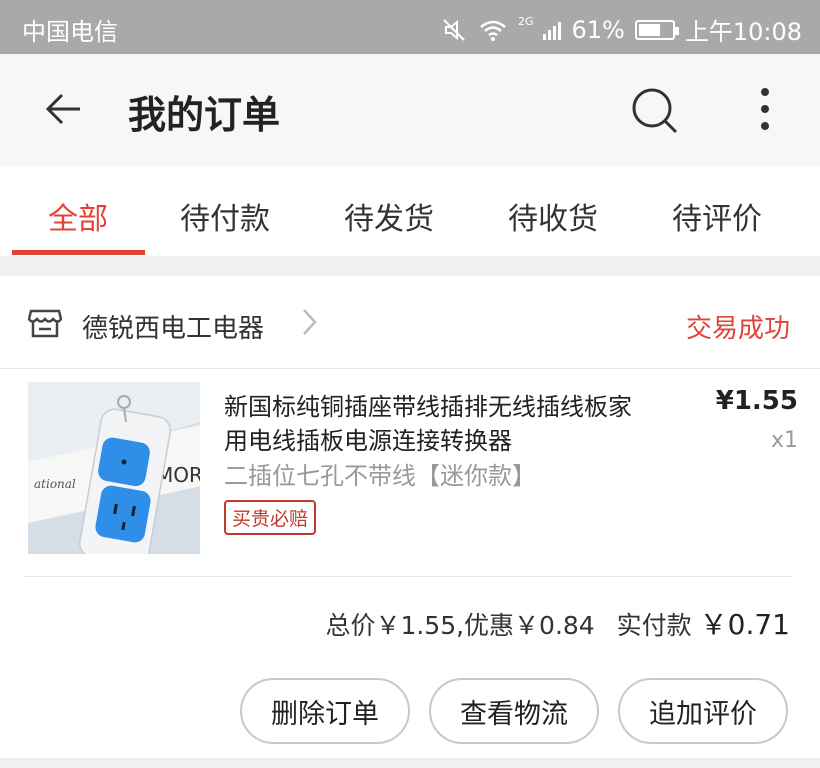  I want to click on total-and-discount: 总价￥1.55,优惠￥0.84, so click(460, 625).